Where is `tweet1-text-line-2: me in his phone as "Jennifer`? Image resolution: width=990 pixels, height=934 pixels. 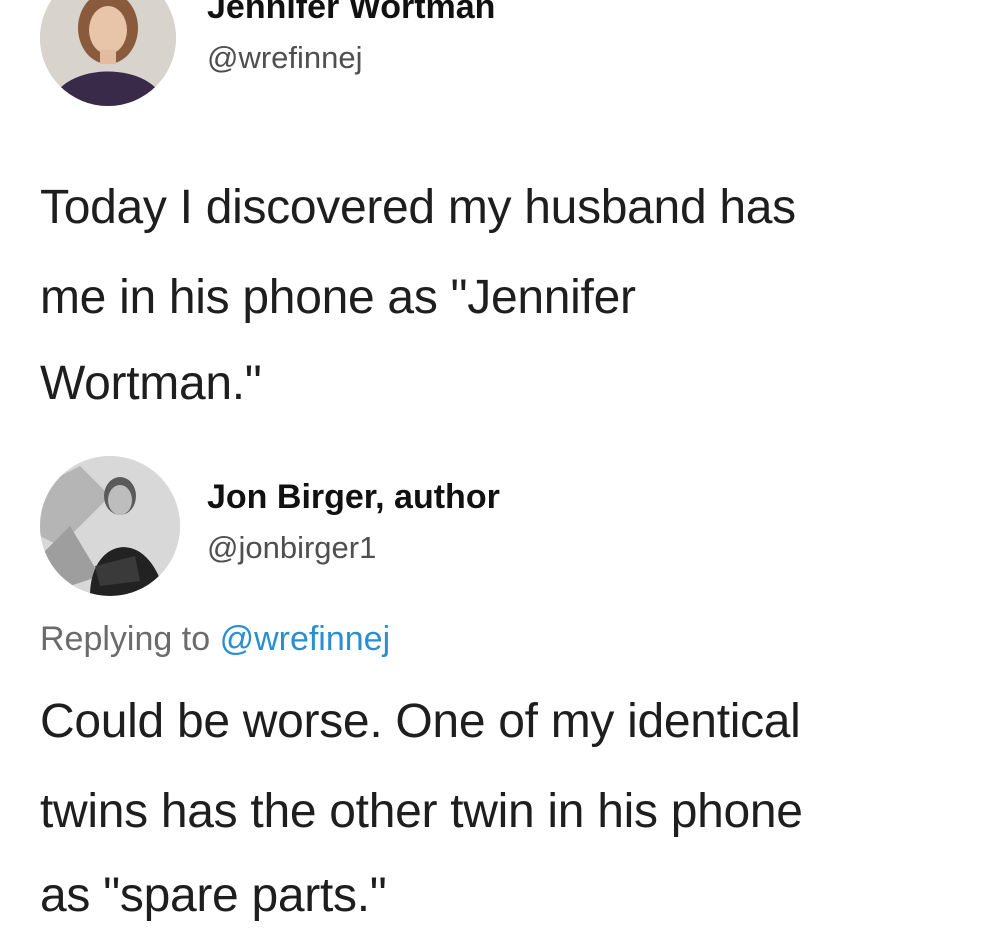 tweet1-text-line-2: me in his phone as "Jennifer is located at coordinates (338, 297).